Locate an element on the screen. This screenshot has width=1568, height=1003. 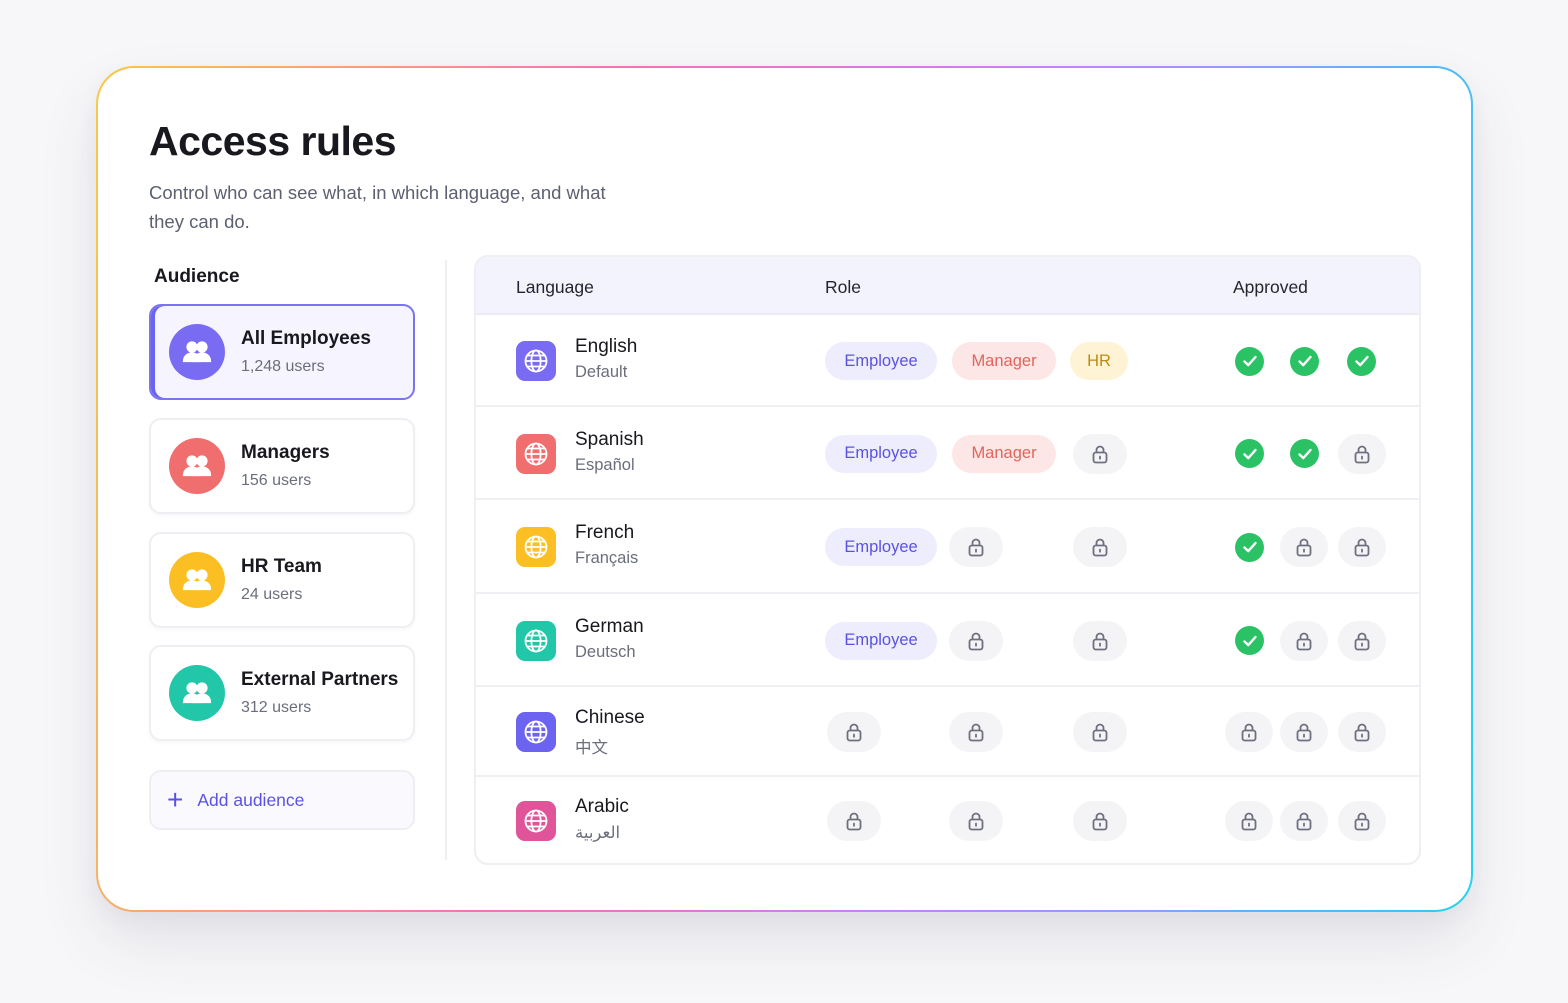
plus-icon: + is located at coordinates (175, 799).